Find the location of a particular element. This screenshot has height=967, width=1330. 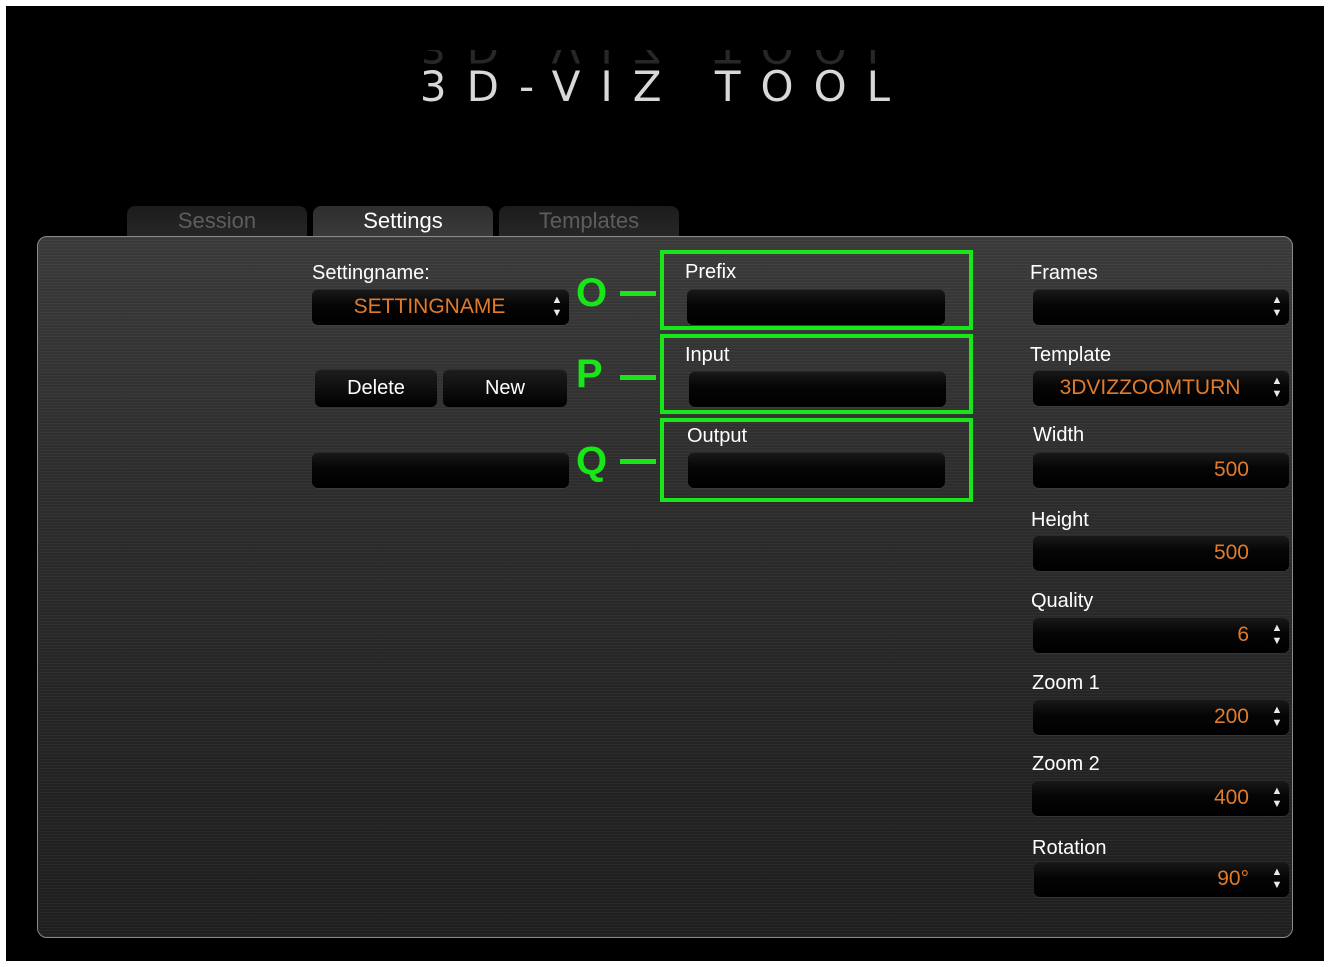

zoom2-spinner: 400 ▲ ▼ is located at coordinates (1160, 798).